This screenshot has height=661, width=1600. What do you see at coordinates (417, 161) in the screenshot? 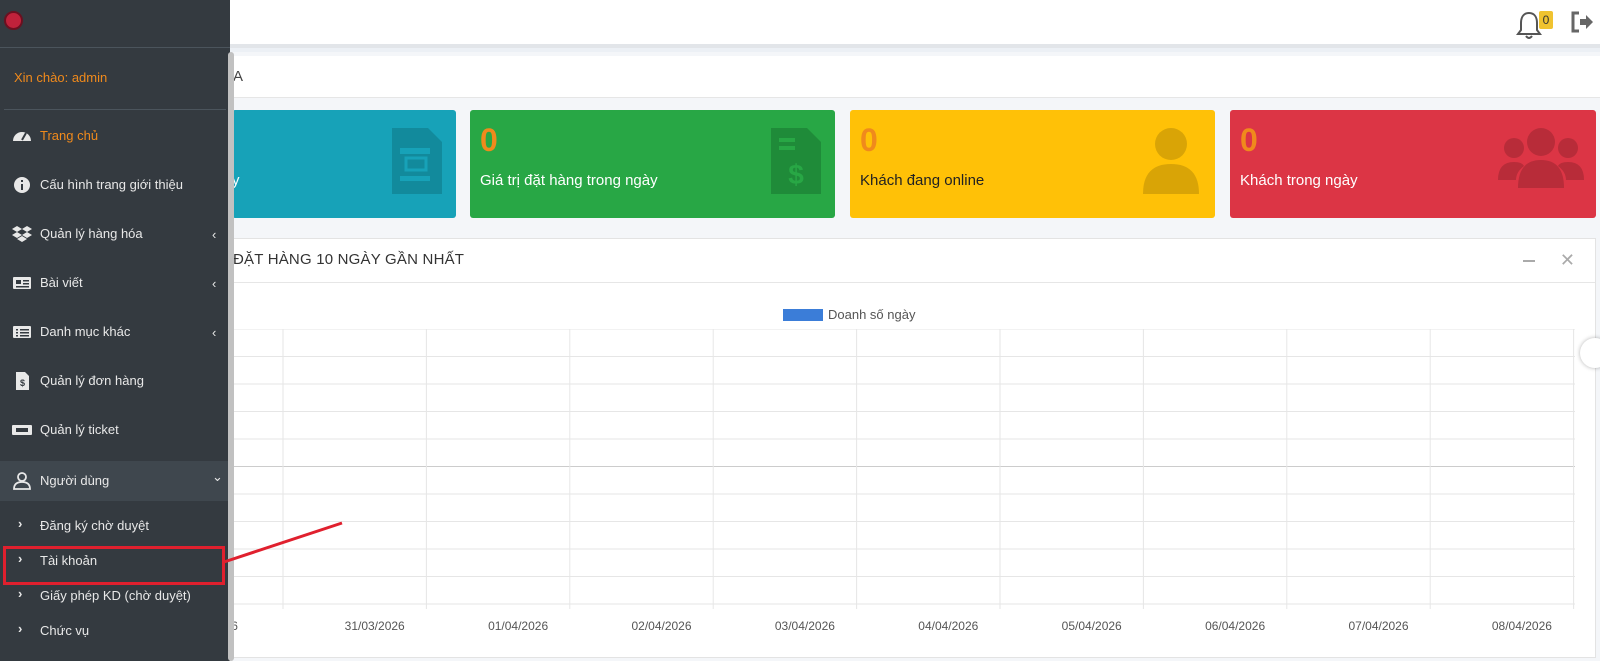
I see `document-icon` at bounding box center [417, 161].